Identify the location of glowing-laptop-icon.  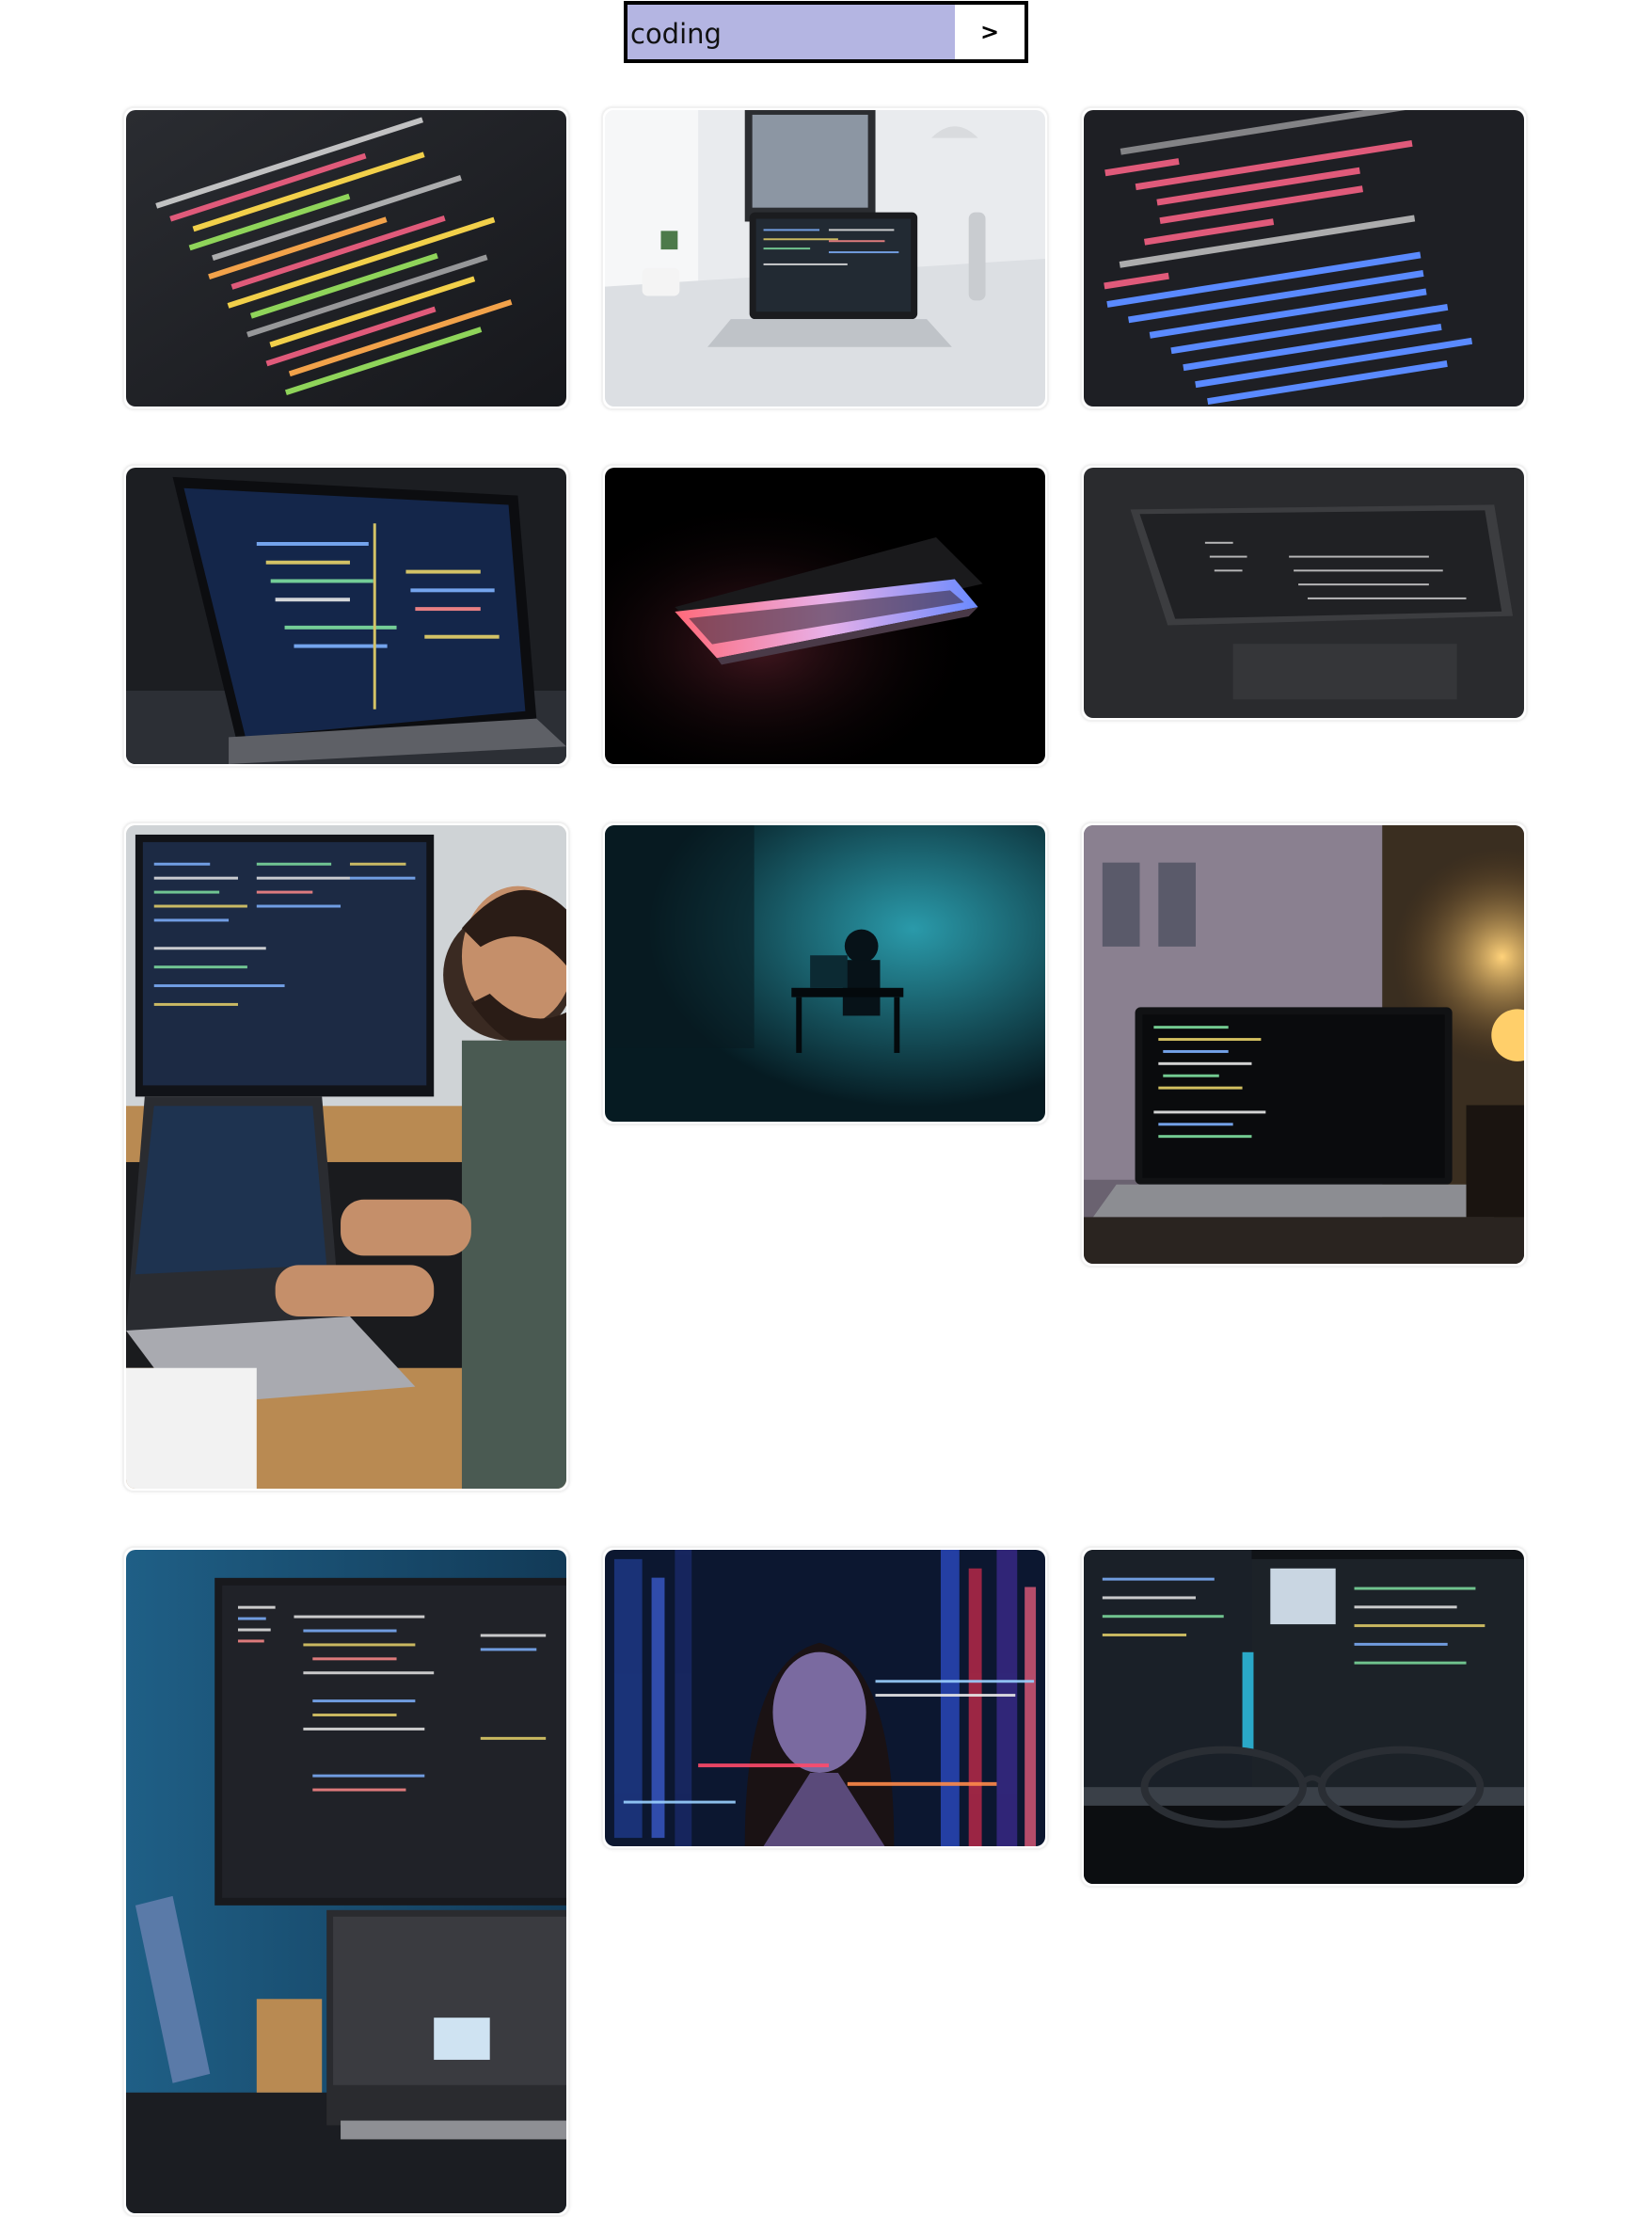
(825, 616).